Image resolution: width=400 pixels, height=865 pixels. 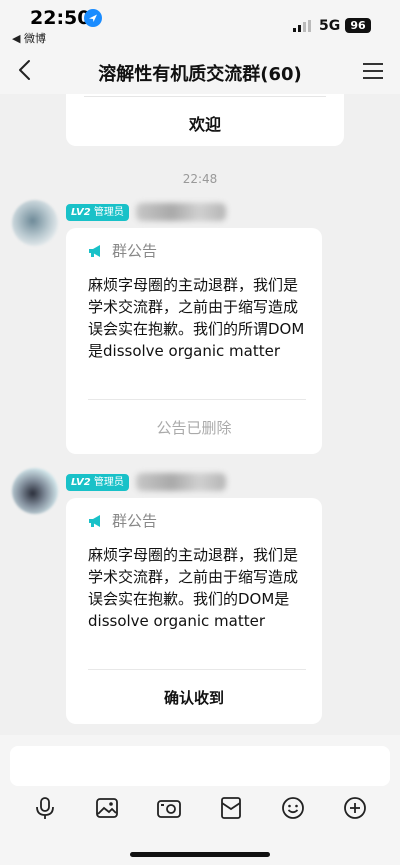 What do you see at coordinates (200, 74) in the screenshot?
I see `chat-title: 溶解性有机质交流群(60)` at bounding box center [200, 74].